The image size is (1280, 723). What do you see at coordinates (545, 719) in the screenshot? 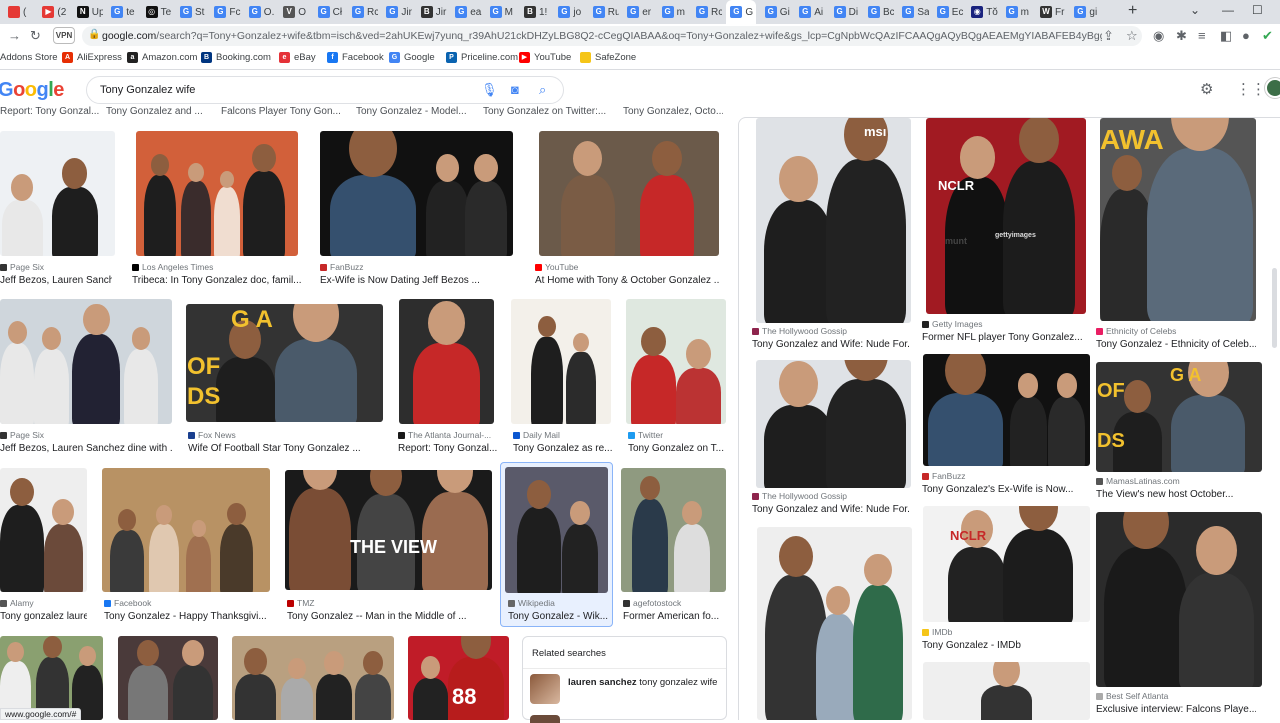
I see `related-search-thumbnail` at bounding box center [545, 719].